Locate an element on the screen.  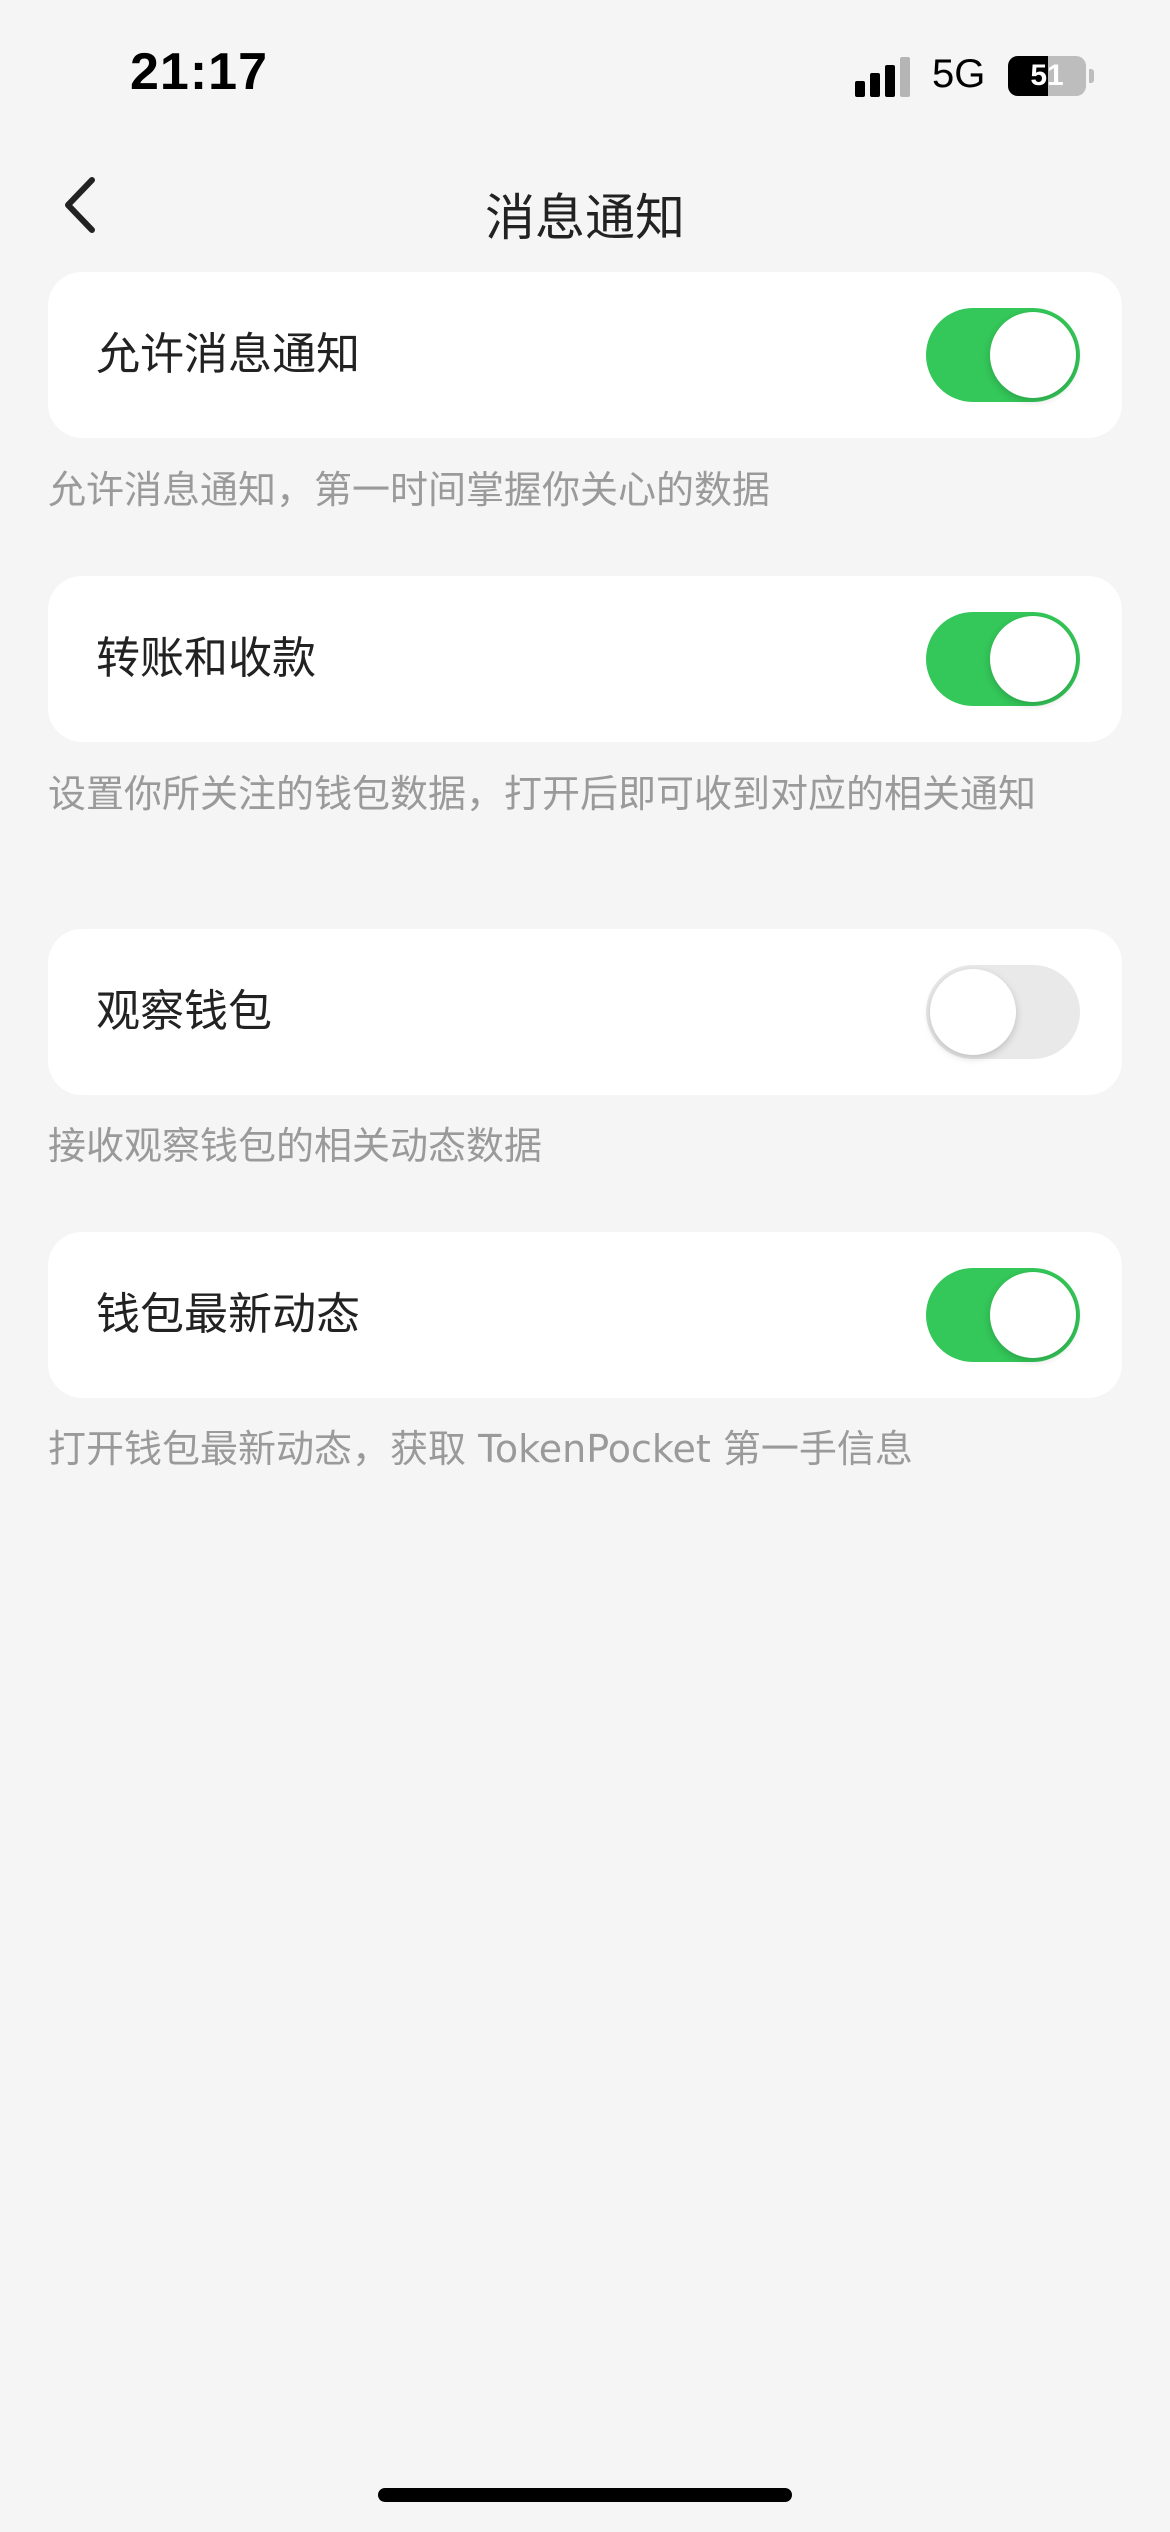
status-time: 21:17 is located at coordinates (199, 72).